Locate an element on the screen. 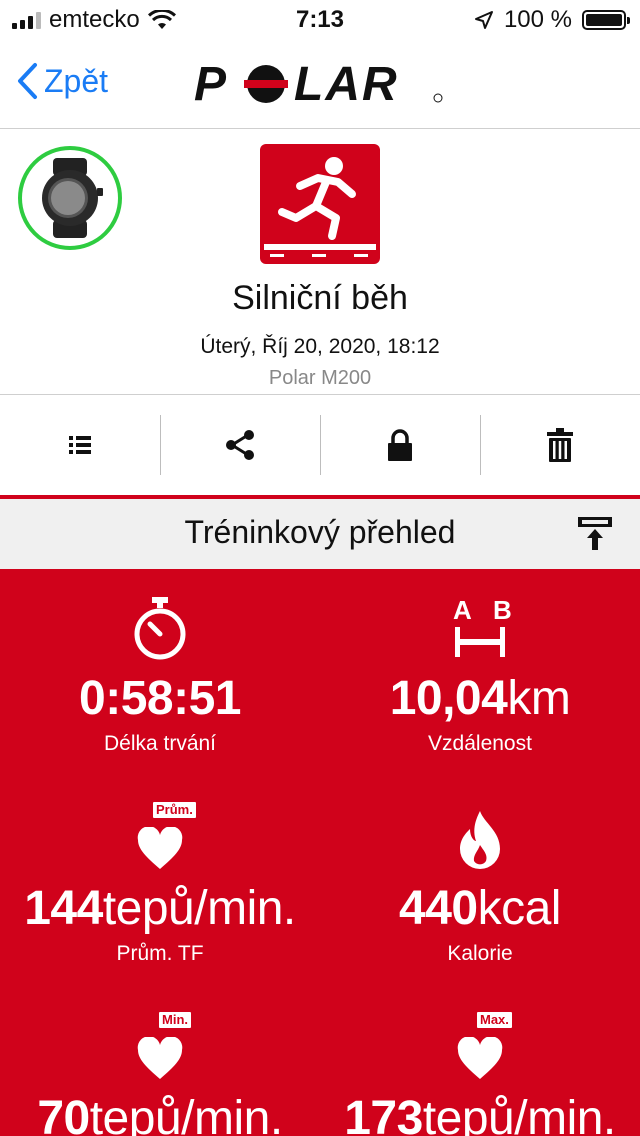 This screenshot has height=1136, width=640. min-hr-value: 70tepů/min. is located at coordinates (160, 1114).